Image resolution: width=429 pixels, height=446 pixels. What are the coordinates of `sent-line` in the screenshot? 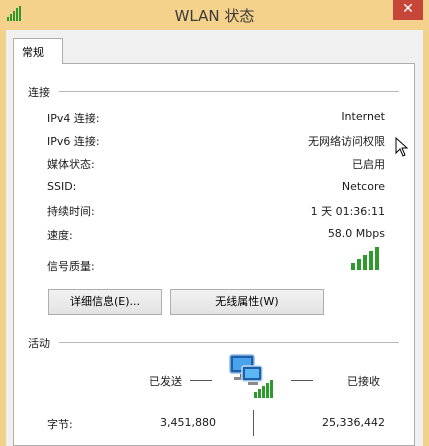 It's located at (201, 380).